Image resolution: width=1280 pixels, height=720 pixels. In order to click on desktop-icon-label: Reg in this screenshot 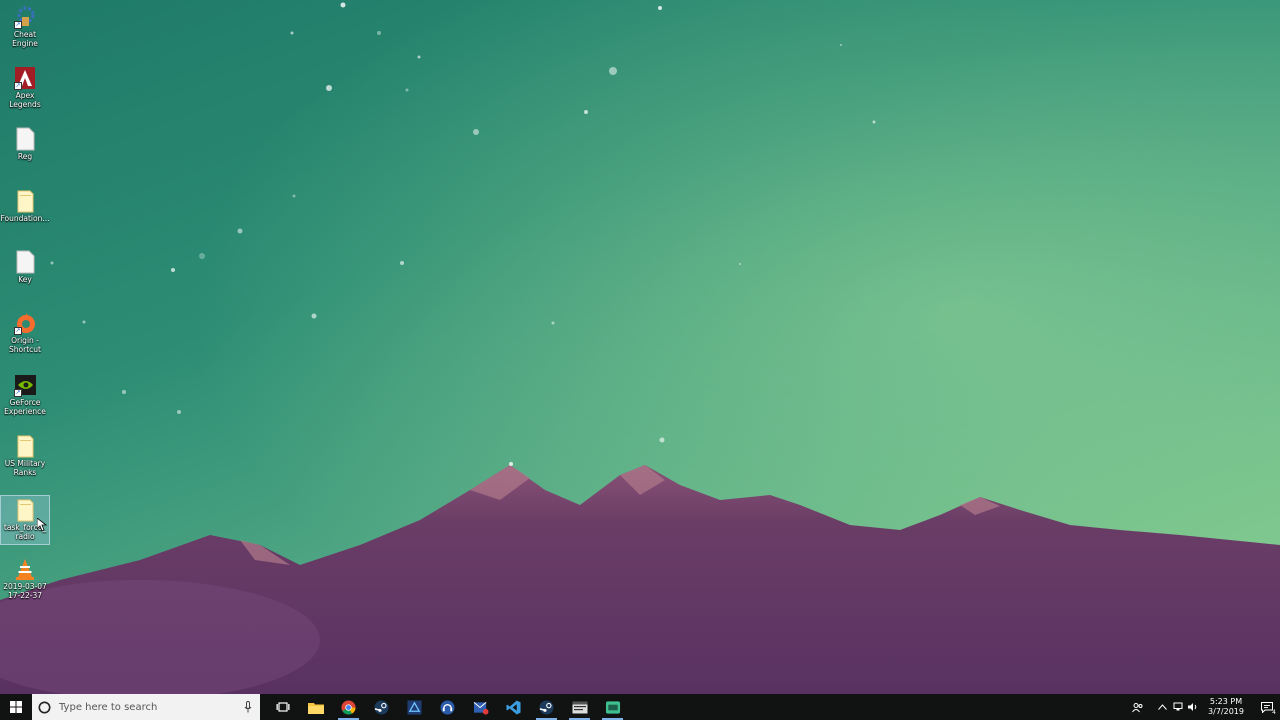, I will do `click(25, 156)`.